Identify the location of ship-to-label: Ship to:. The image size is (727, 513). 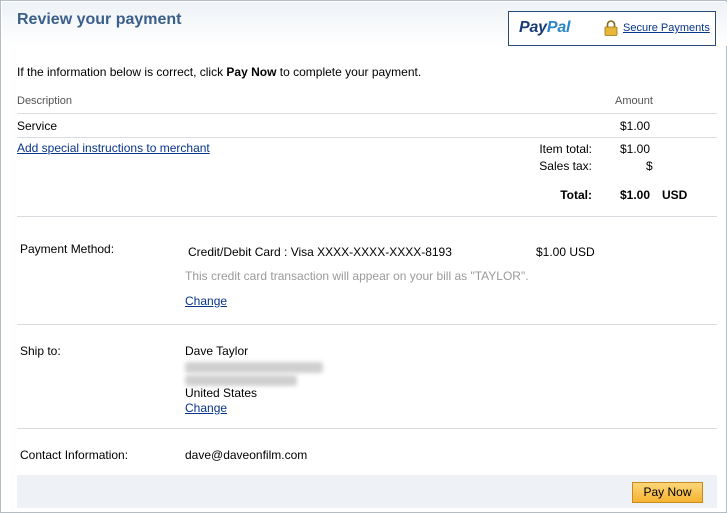
(40, 351).